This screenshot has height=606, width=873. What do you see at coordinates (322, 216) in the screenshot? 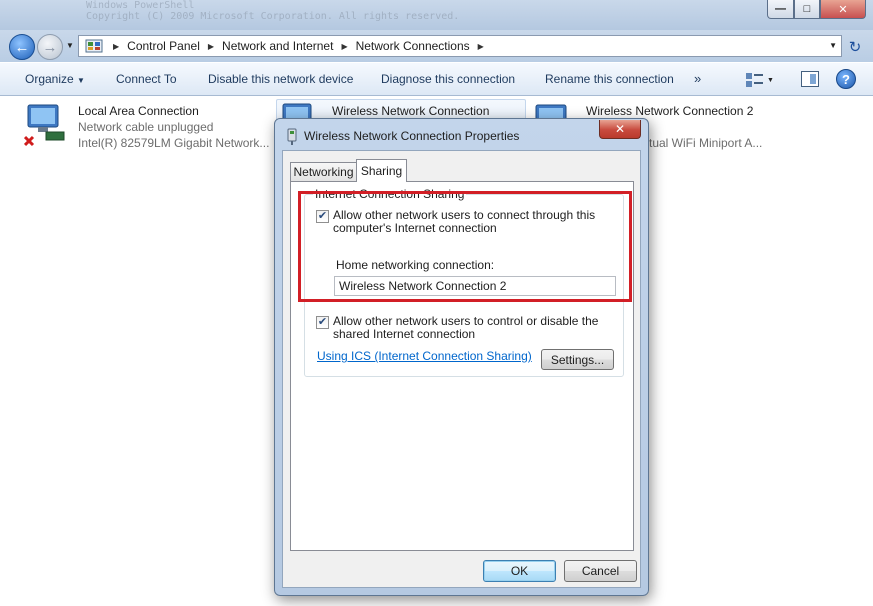
I see `allow-connect-checkbox: ✔` at bounding box center [322, 216].